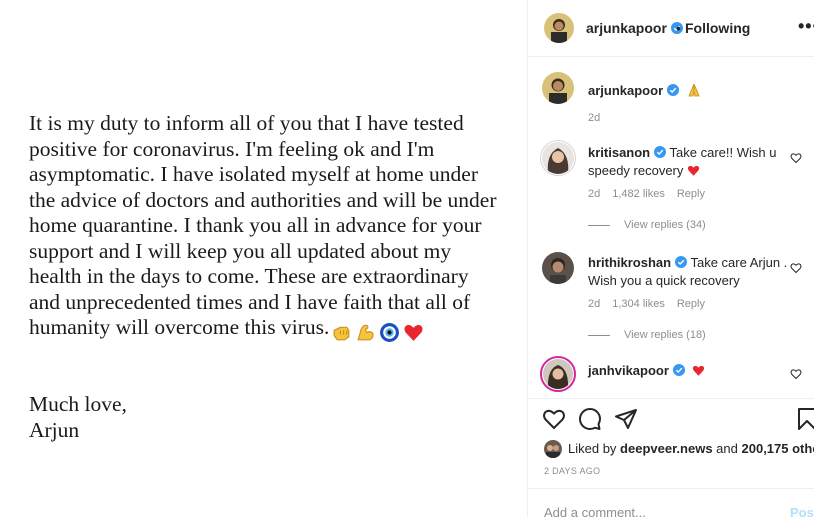 This screenshot has width=814, height=517. What do you see at coordinates (629, 262) in the screenshot?
I see `comment-username: hrithikroshan` at bounding box center [629, 262].